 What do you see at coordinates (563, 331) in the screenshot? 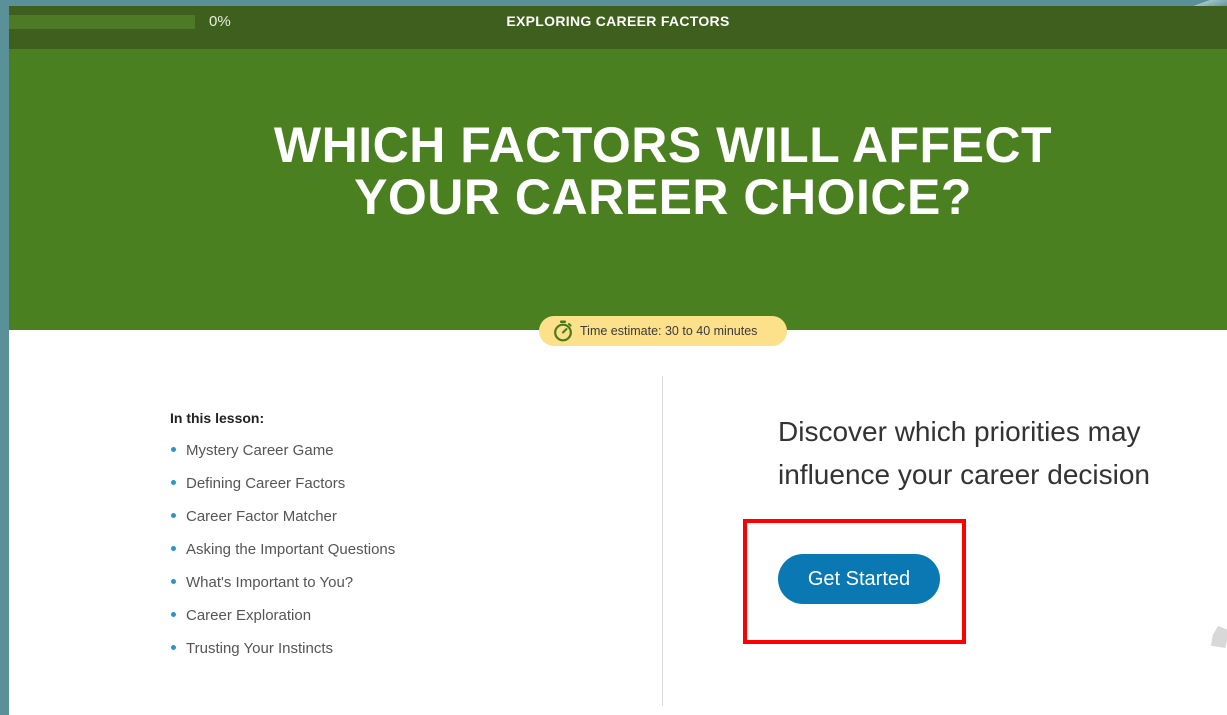
I see `stopwatch-icon` at bounding box center [563, 331].